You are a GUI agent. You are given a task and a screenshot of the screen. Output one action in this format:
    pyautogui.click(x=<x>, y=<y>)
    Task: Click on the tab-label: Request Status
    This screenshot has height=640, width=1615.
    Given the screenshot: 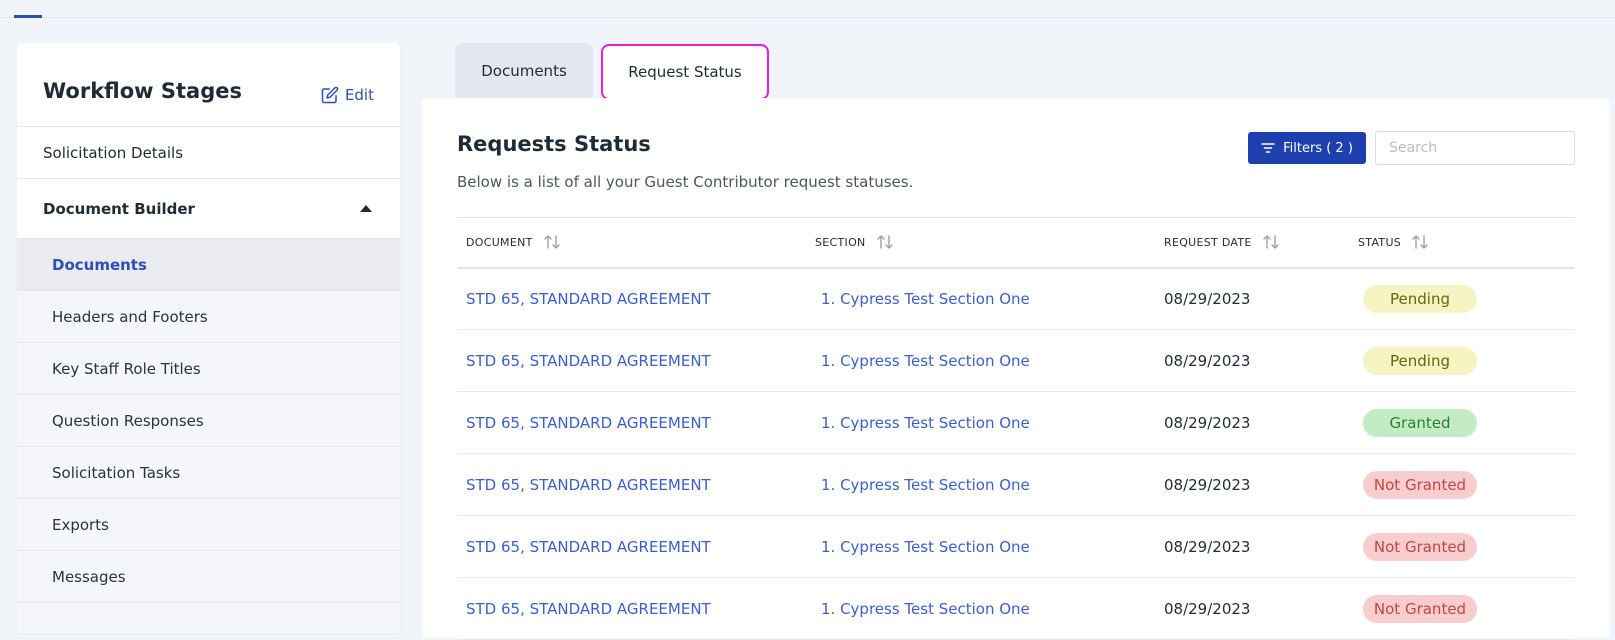 What is the action you would take?
    pyautogui.click(x=685, y=72)
    